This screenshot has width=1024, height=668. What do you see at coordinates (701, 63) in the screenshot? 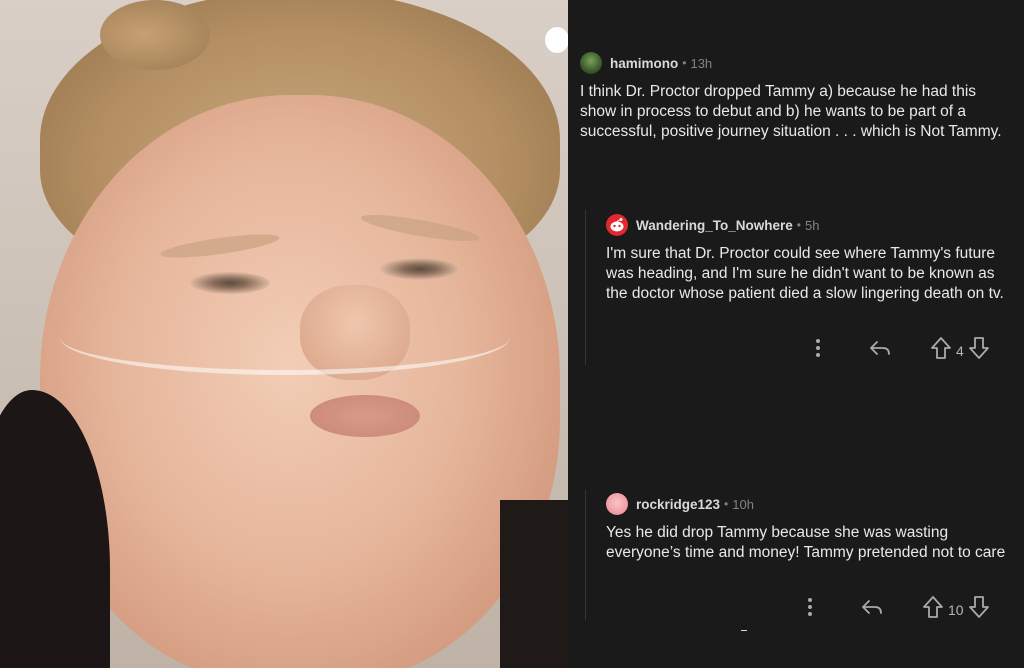
I see `comment-time: 13h` at bounding box center [701, 63].